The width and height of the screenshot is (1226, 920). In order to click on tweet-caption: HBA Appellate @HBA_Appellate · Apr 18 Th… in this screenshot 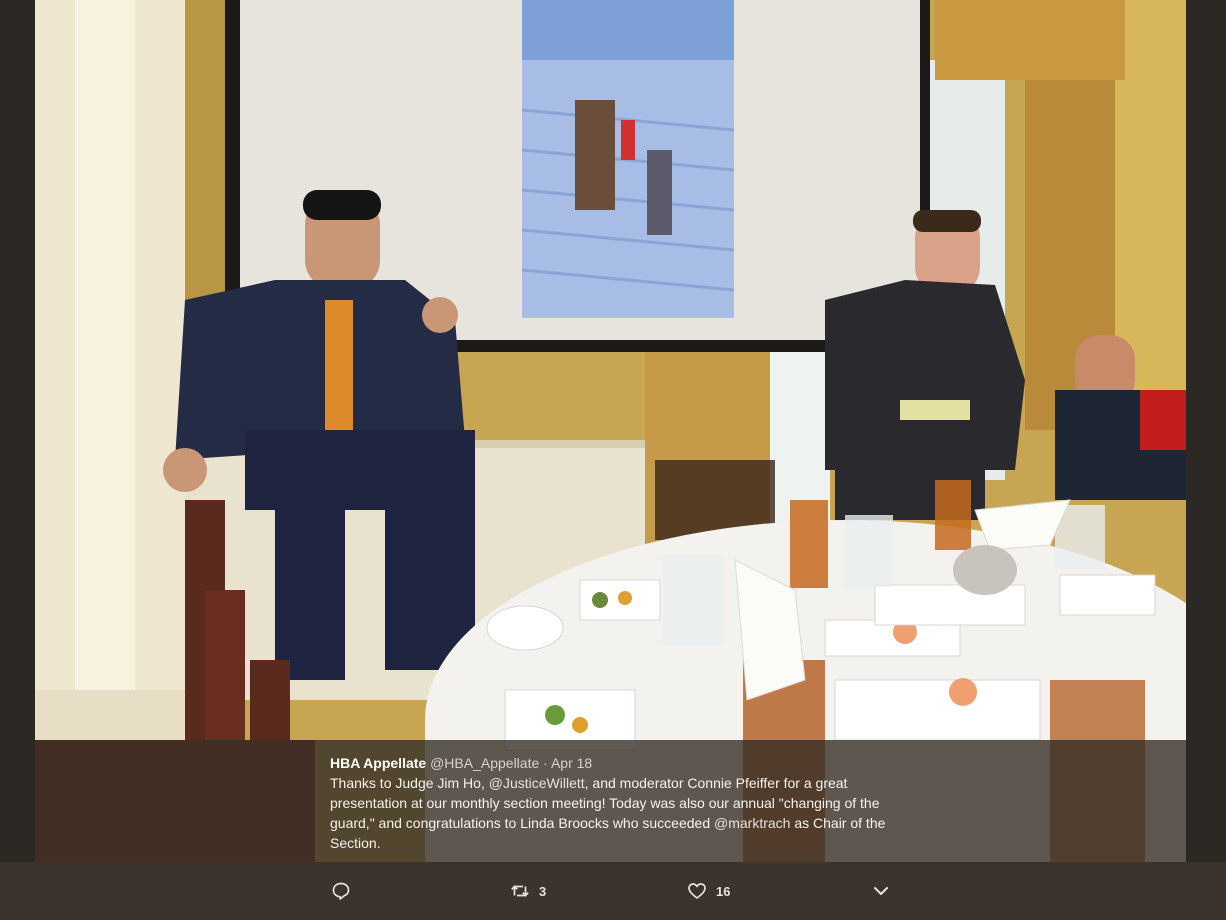, I will do `click(610, 801)`.